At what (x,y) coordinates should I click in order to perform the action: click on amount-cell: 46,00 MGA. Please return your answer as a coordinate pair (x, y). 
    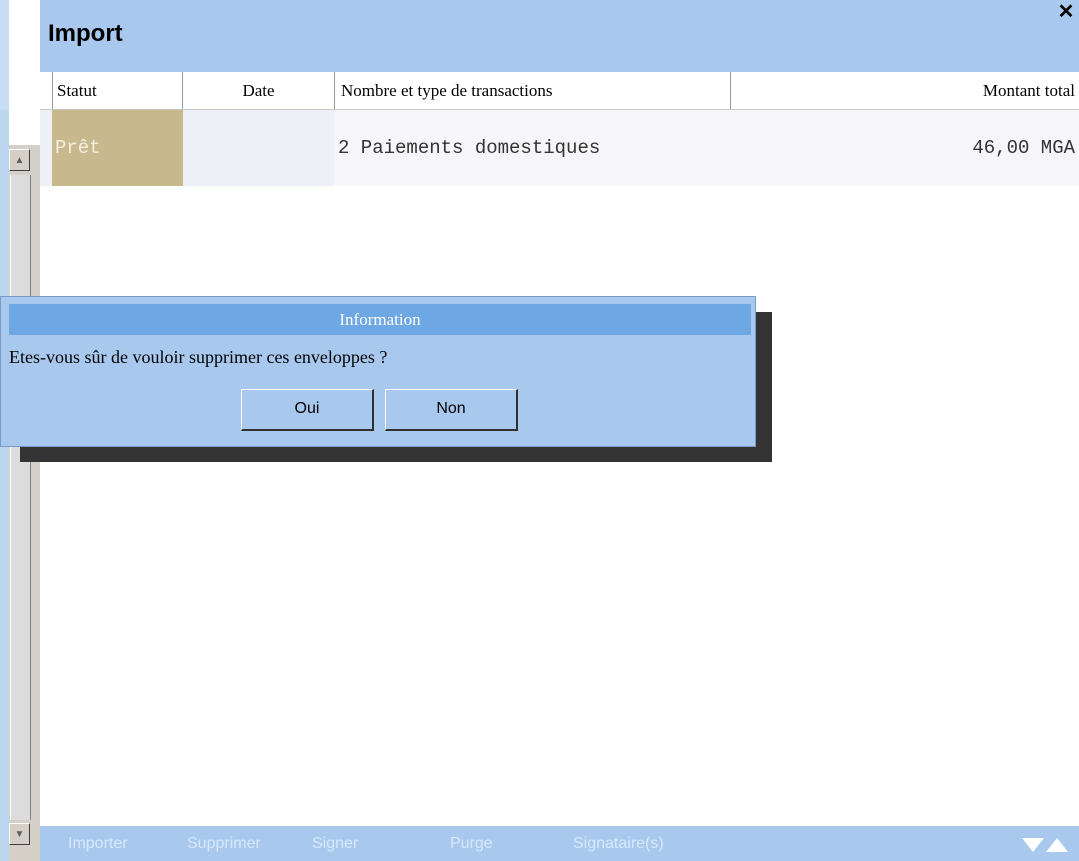
    Looking at the image, I should click on (904, 148).